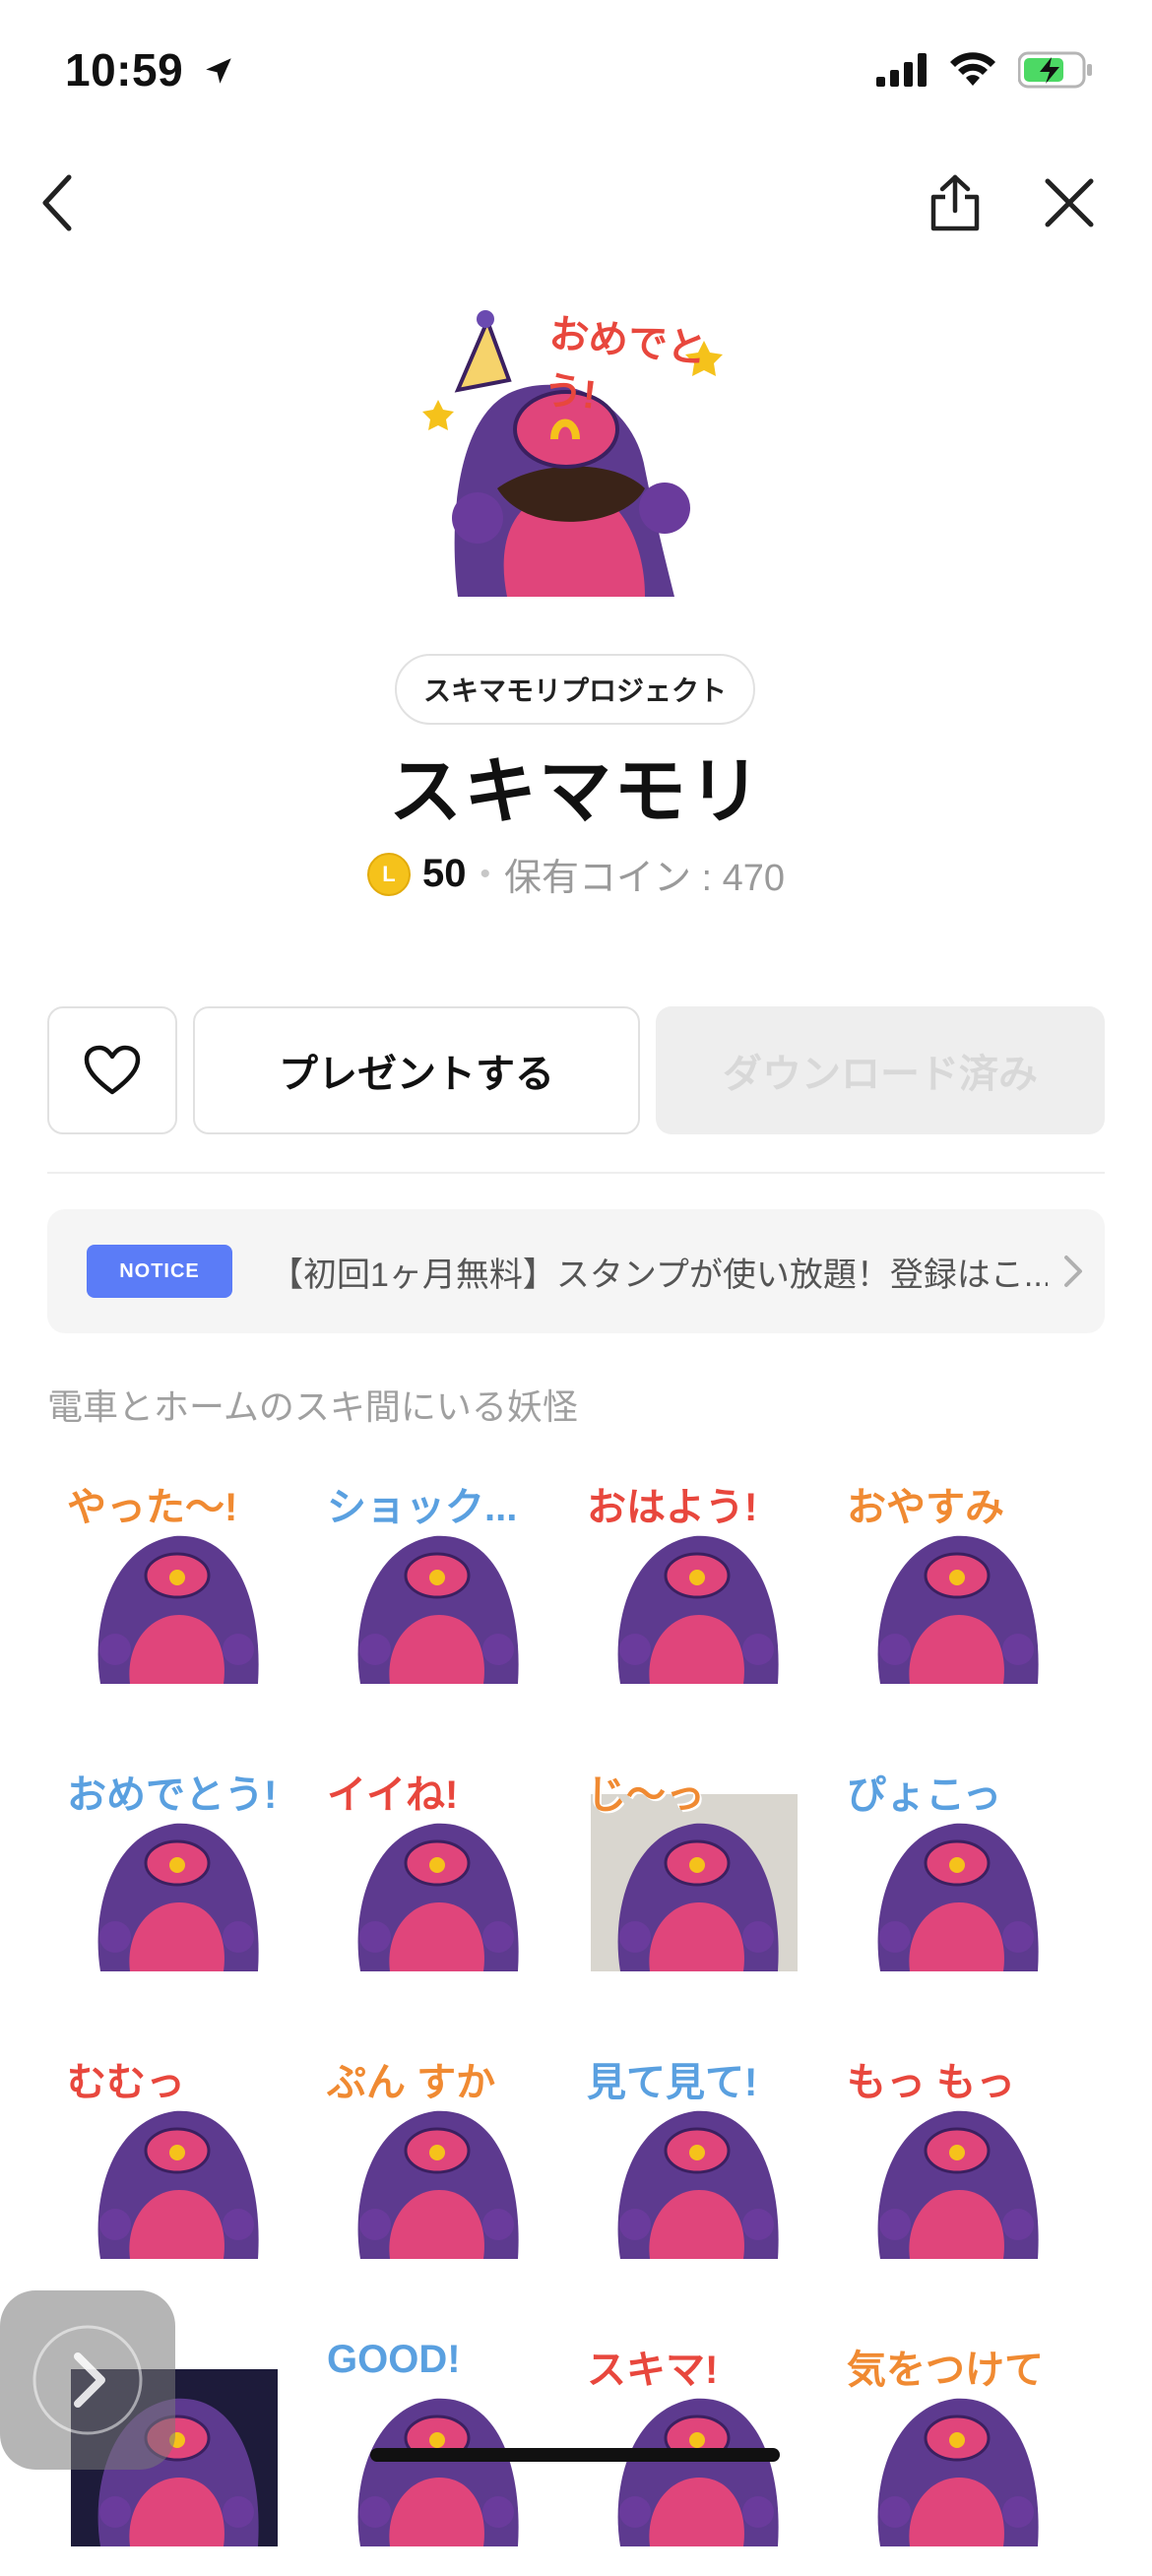 The image size is (1152, 2576). I want to click on sticker-item: ぴょこっ, so click(955, 1873).